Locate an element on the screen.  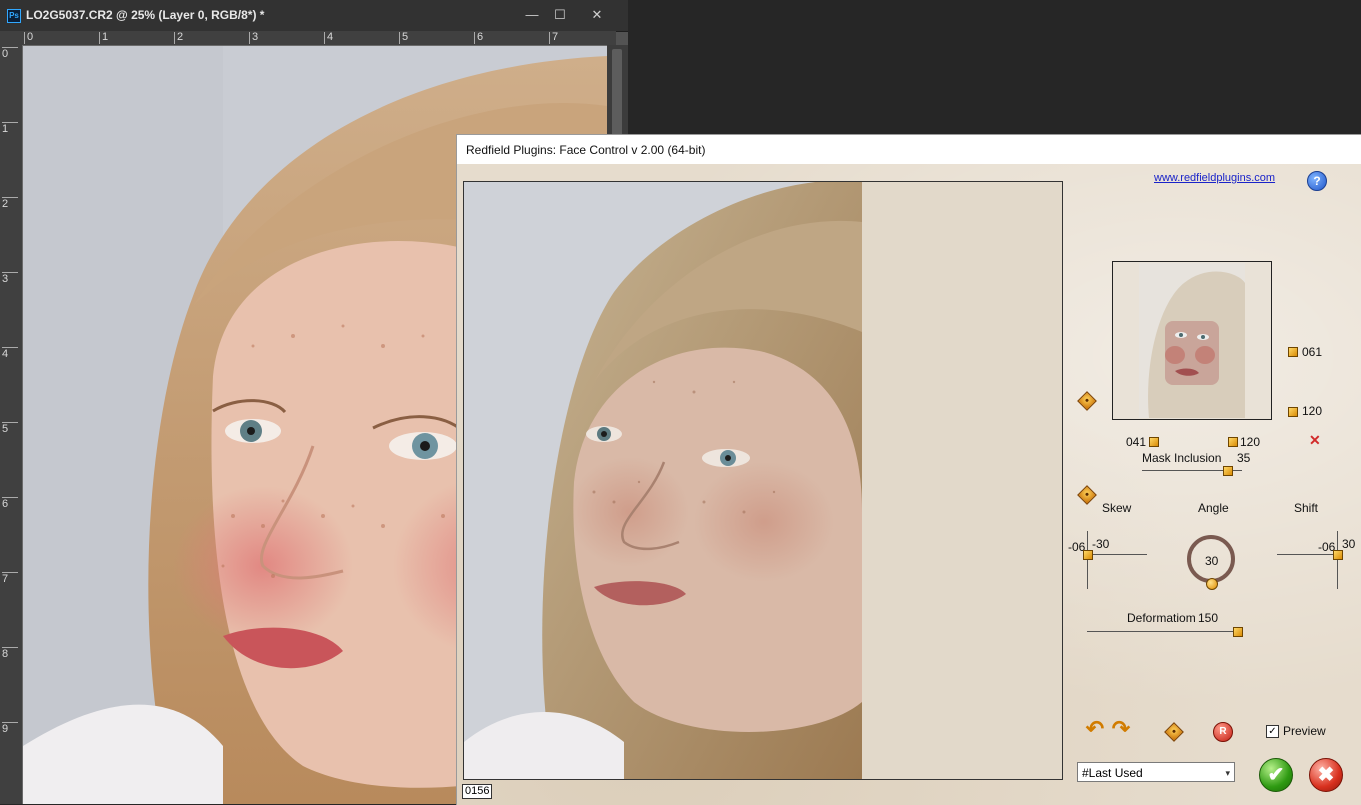
thumb-handle-bottom-left is located at coordinates (1154, 442).